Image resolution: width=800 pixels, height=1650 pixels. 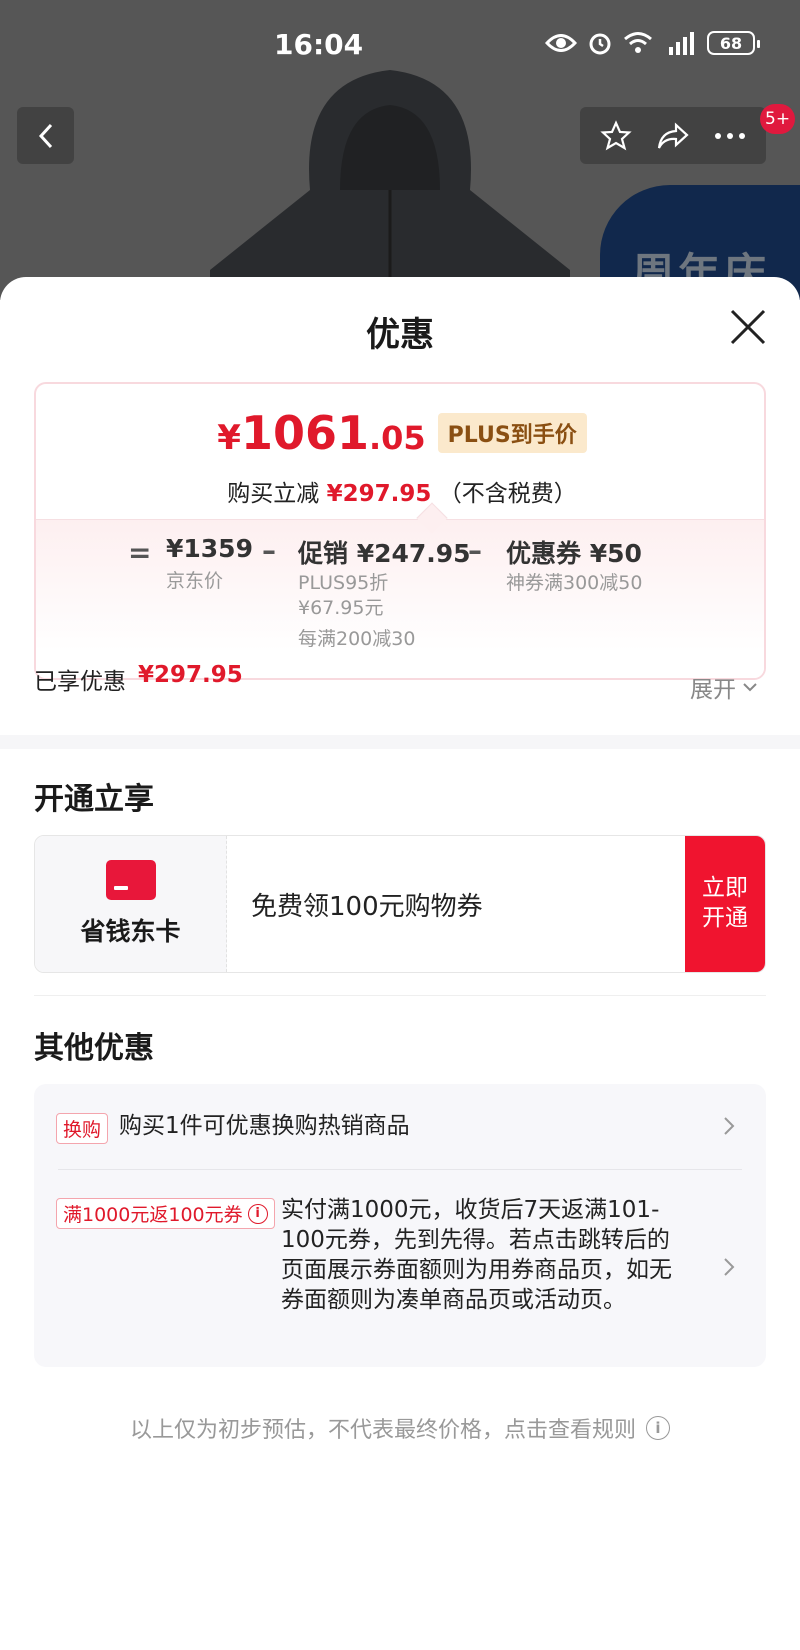 I want to click on open-now-button: 立即开通, so click(x=725, y=904).